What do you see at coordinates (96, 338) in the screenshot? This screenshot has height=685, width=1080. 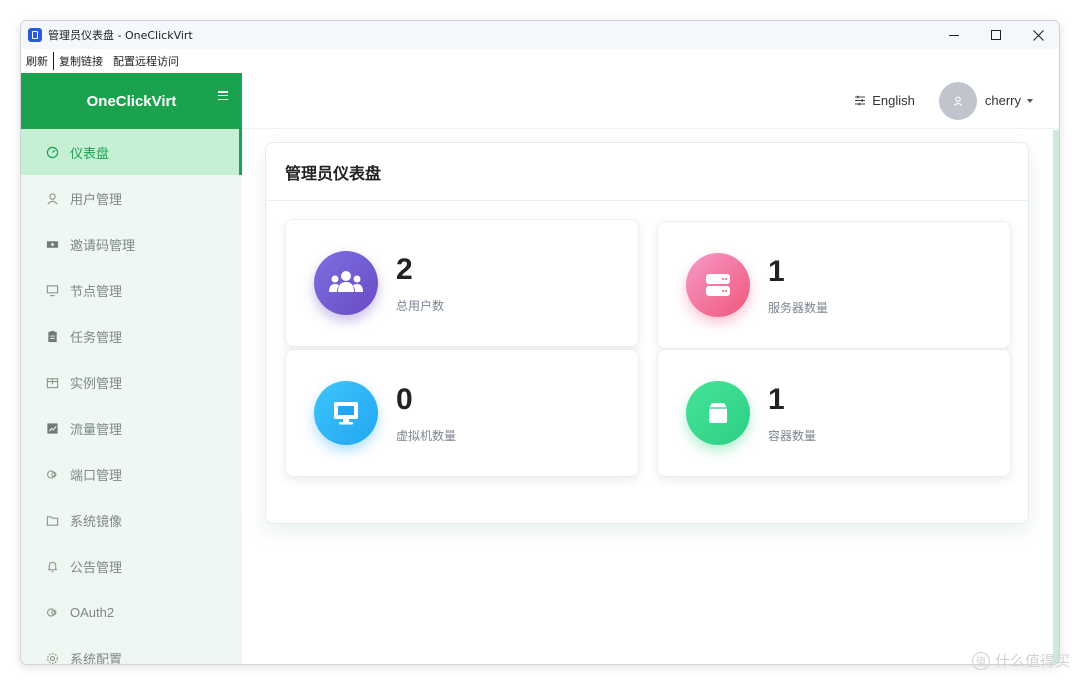 I see `sidebar-item-label: 任务管理` at bounding box center [96, 338].